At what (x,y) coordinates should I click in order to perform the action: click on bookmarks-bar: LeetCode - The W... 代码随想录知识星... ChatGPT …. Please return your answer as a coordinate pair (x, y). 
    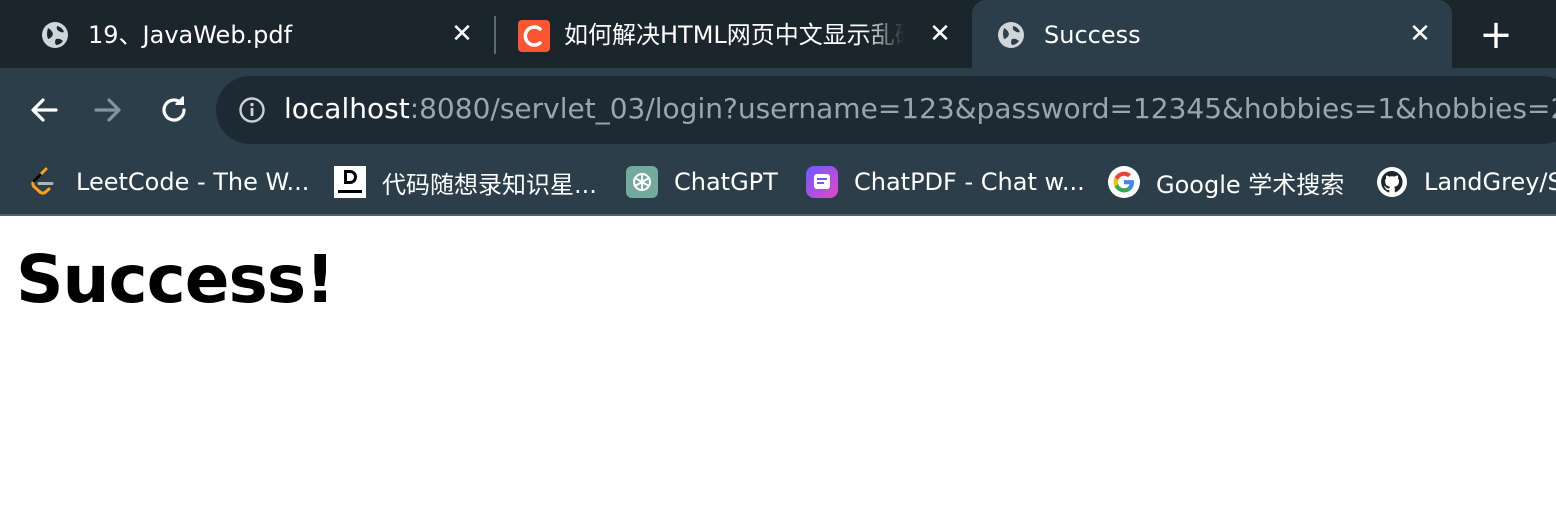
    Looking at the image, I should click on (778, 183).